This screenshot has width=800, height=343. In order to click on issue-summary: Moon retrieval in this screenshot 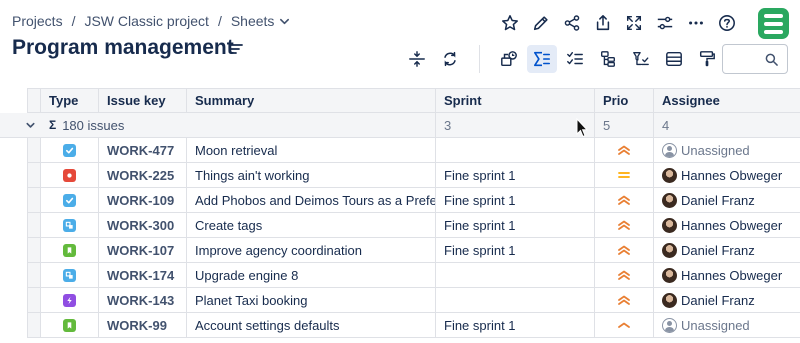, I will do `click(311, 150)`.